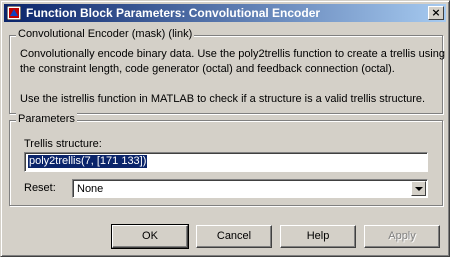  Describe the element at coordinates (105, 34) in the screenshot. I see `description-legend: Convolutional Encoder (mask) (link)` at that location.